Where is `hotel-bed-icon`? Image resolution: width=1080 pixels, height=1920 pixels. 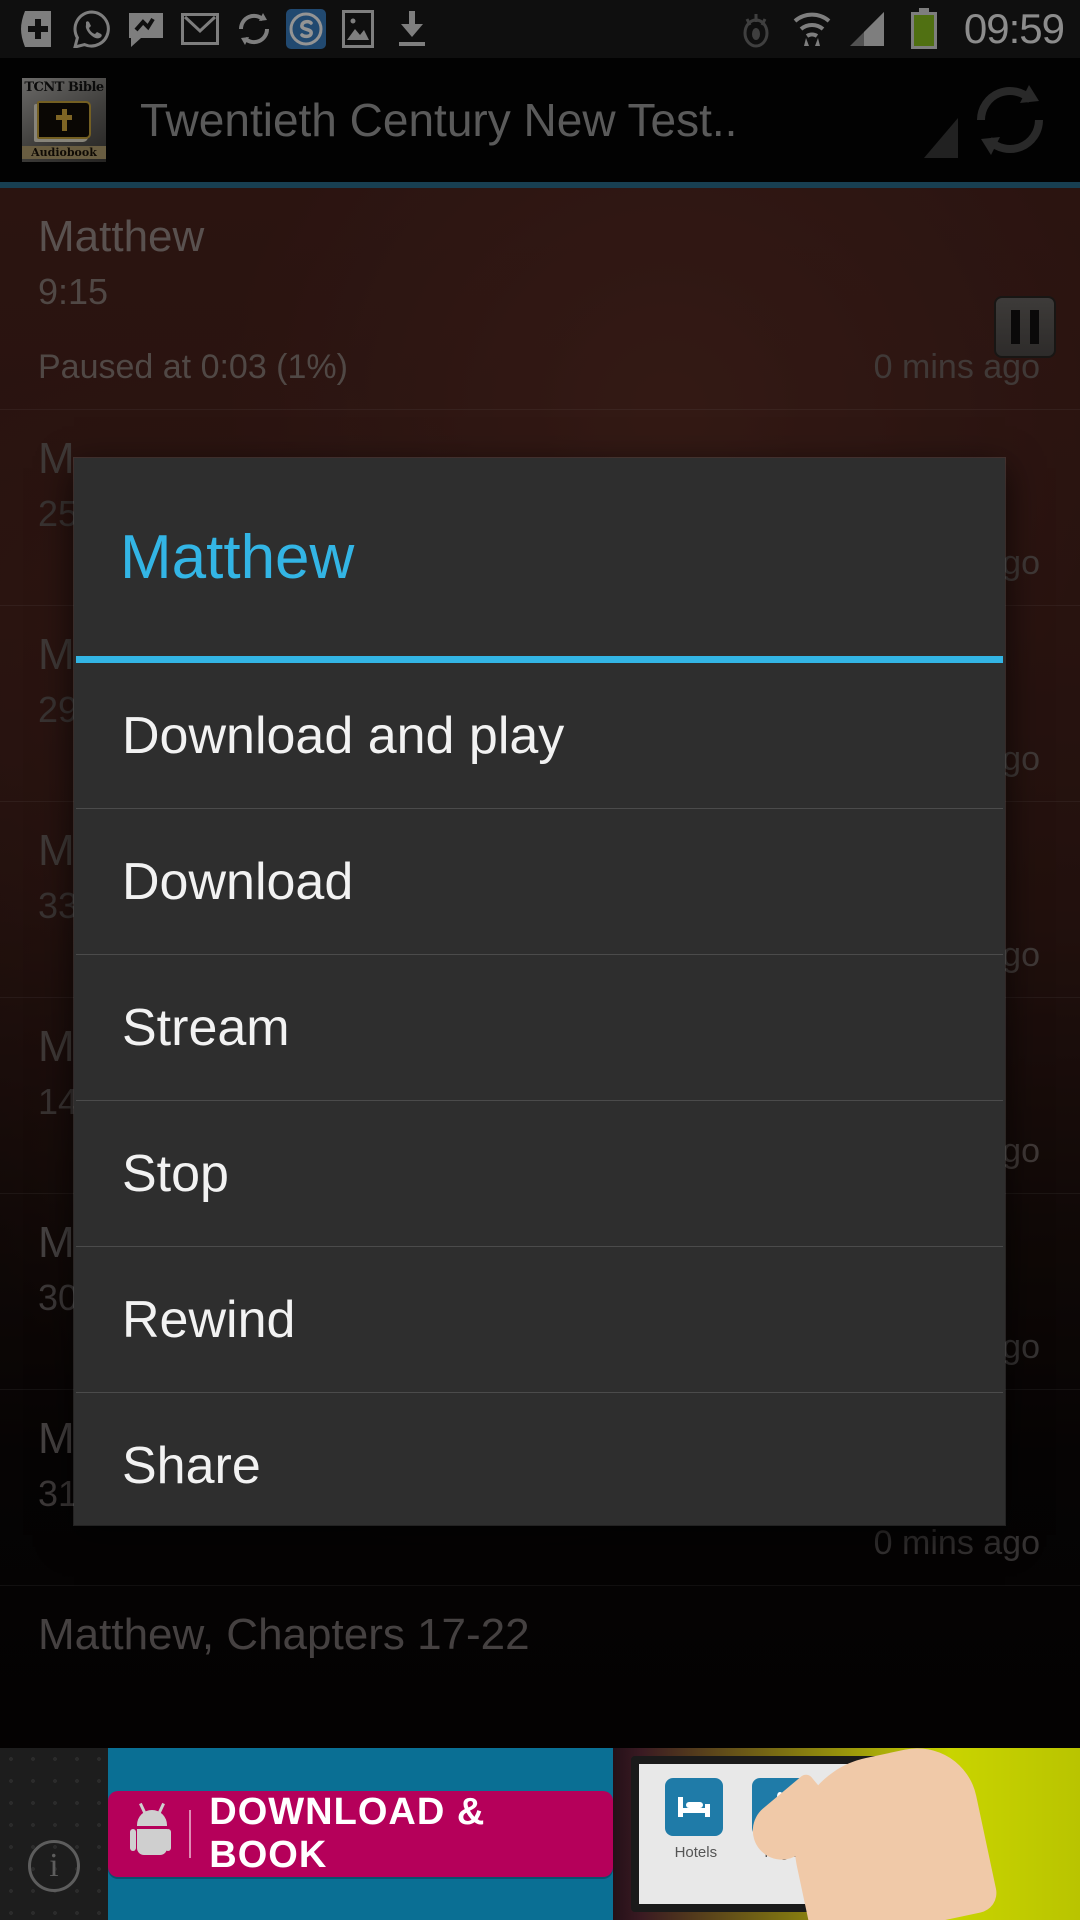 hotel-bed-icon is located at coordinates (694, 1807).